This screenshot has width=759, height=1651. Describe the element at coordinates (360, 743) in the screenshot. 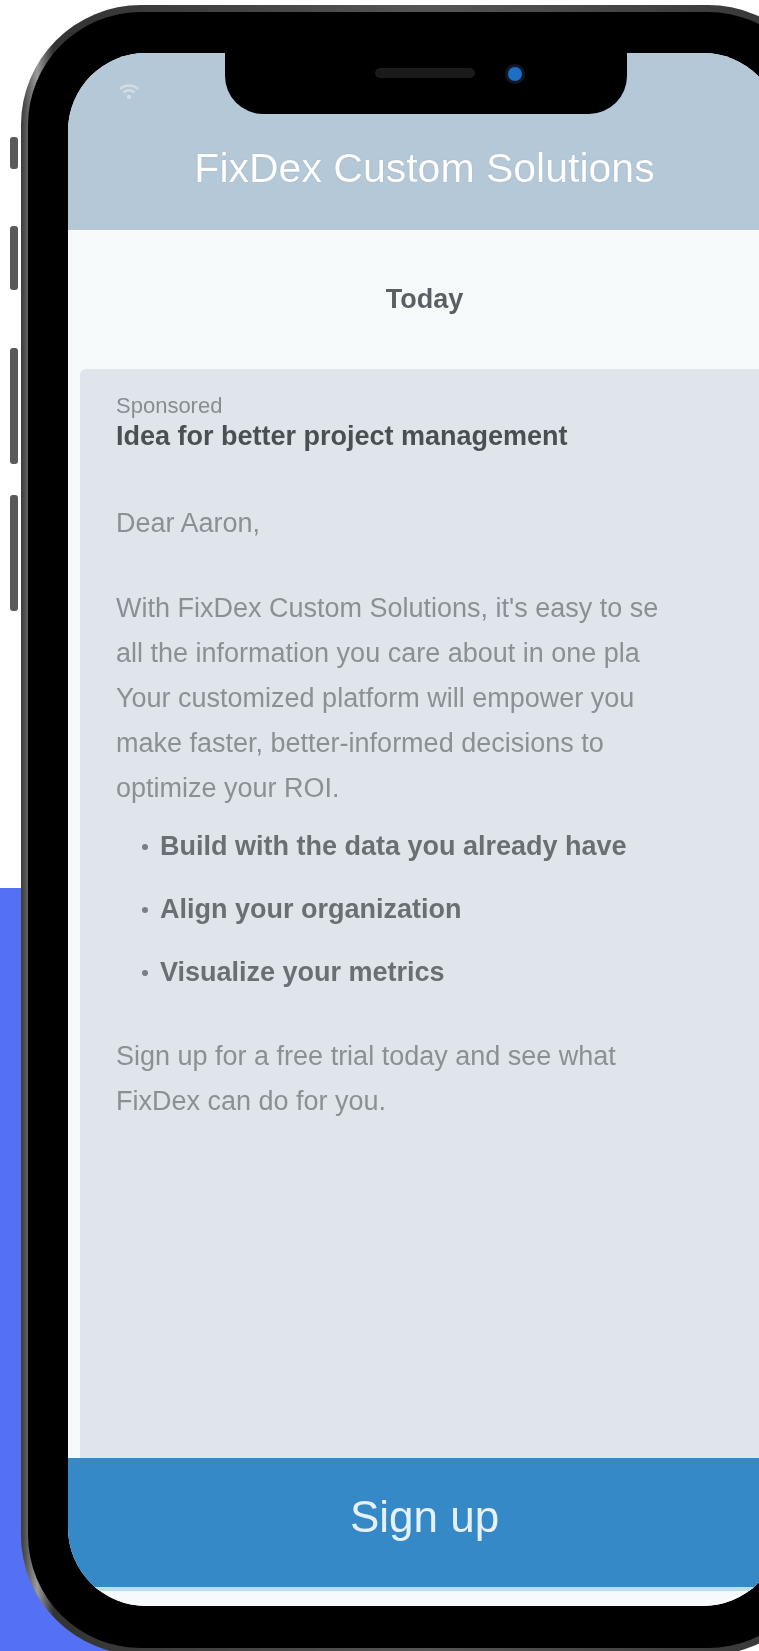

I see `message-text-line: make faster, better-informed decisions to` at that location.